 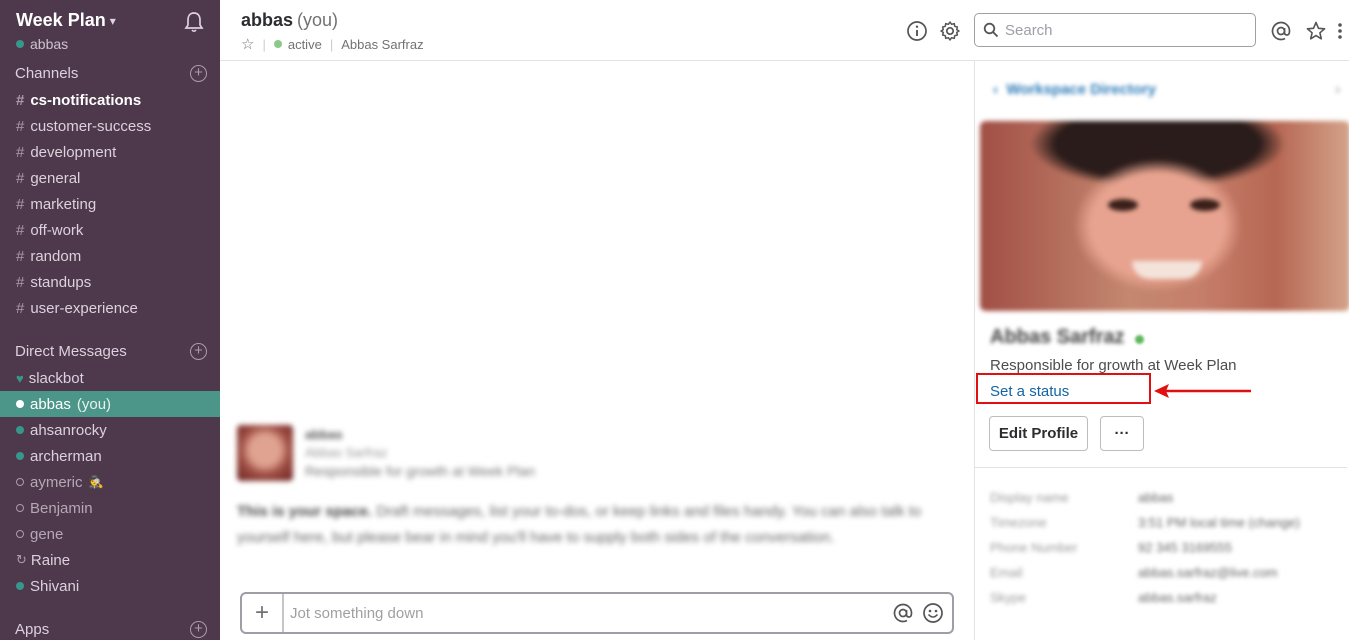 I want to click on apps-label: Apps, so click(x=32, y=629).